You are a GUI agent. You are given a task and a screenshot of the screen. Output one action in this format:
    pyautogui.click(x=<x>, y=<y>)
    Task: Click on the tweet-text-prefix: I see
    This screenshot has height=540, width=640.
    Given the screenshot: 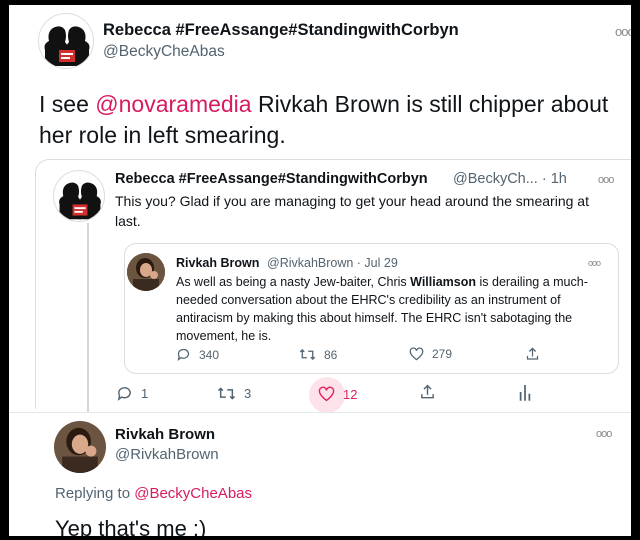 What is the action you would take?
    pyautogui.click(x=67, y=104)
    